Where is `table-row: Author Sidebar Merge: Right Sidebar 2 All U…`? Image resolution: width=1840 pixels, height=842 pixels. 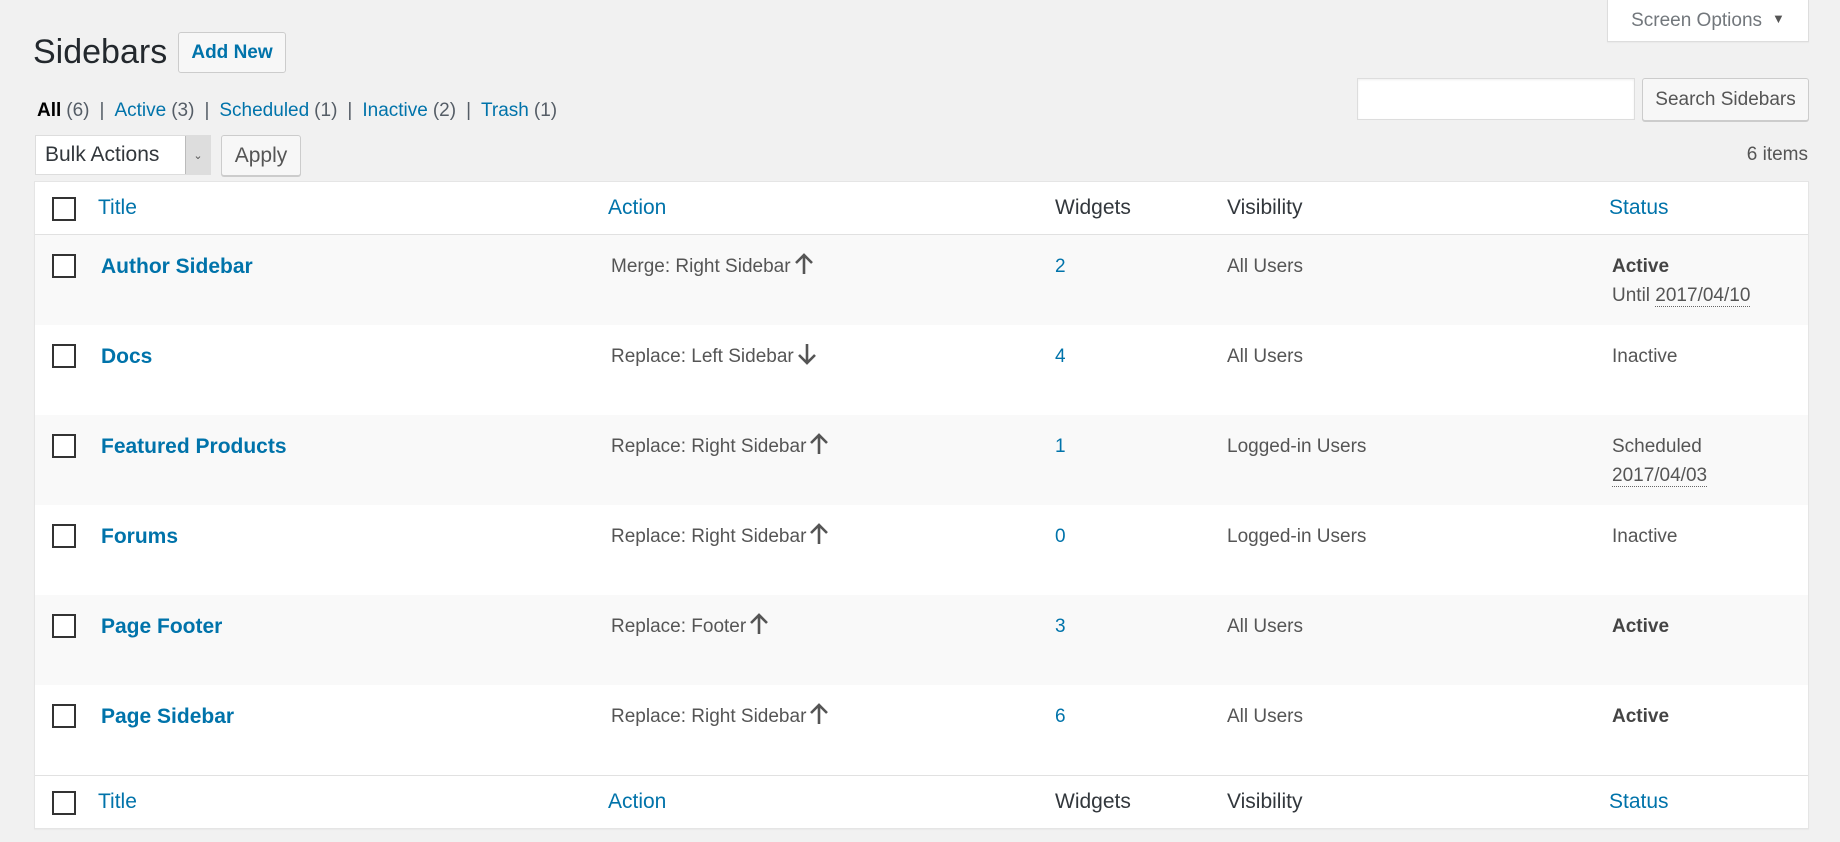
table-row: Author Sidebar Merge: Right Sidebar 2 All U… is located at coordinates (921, 280).